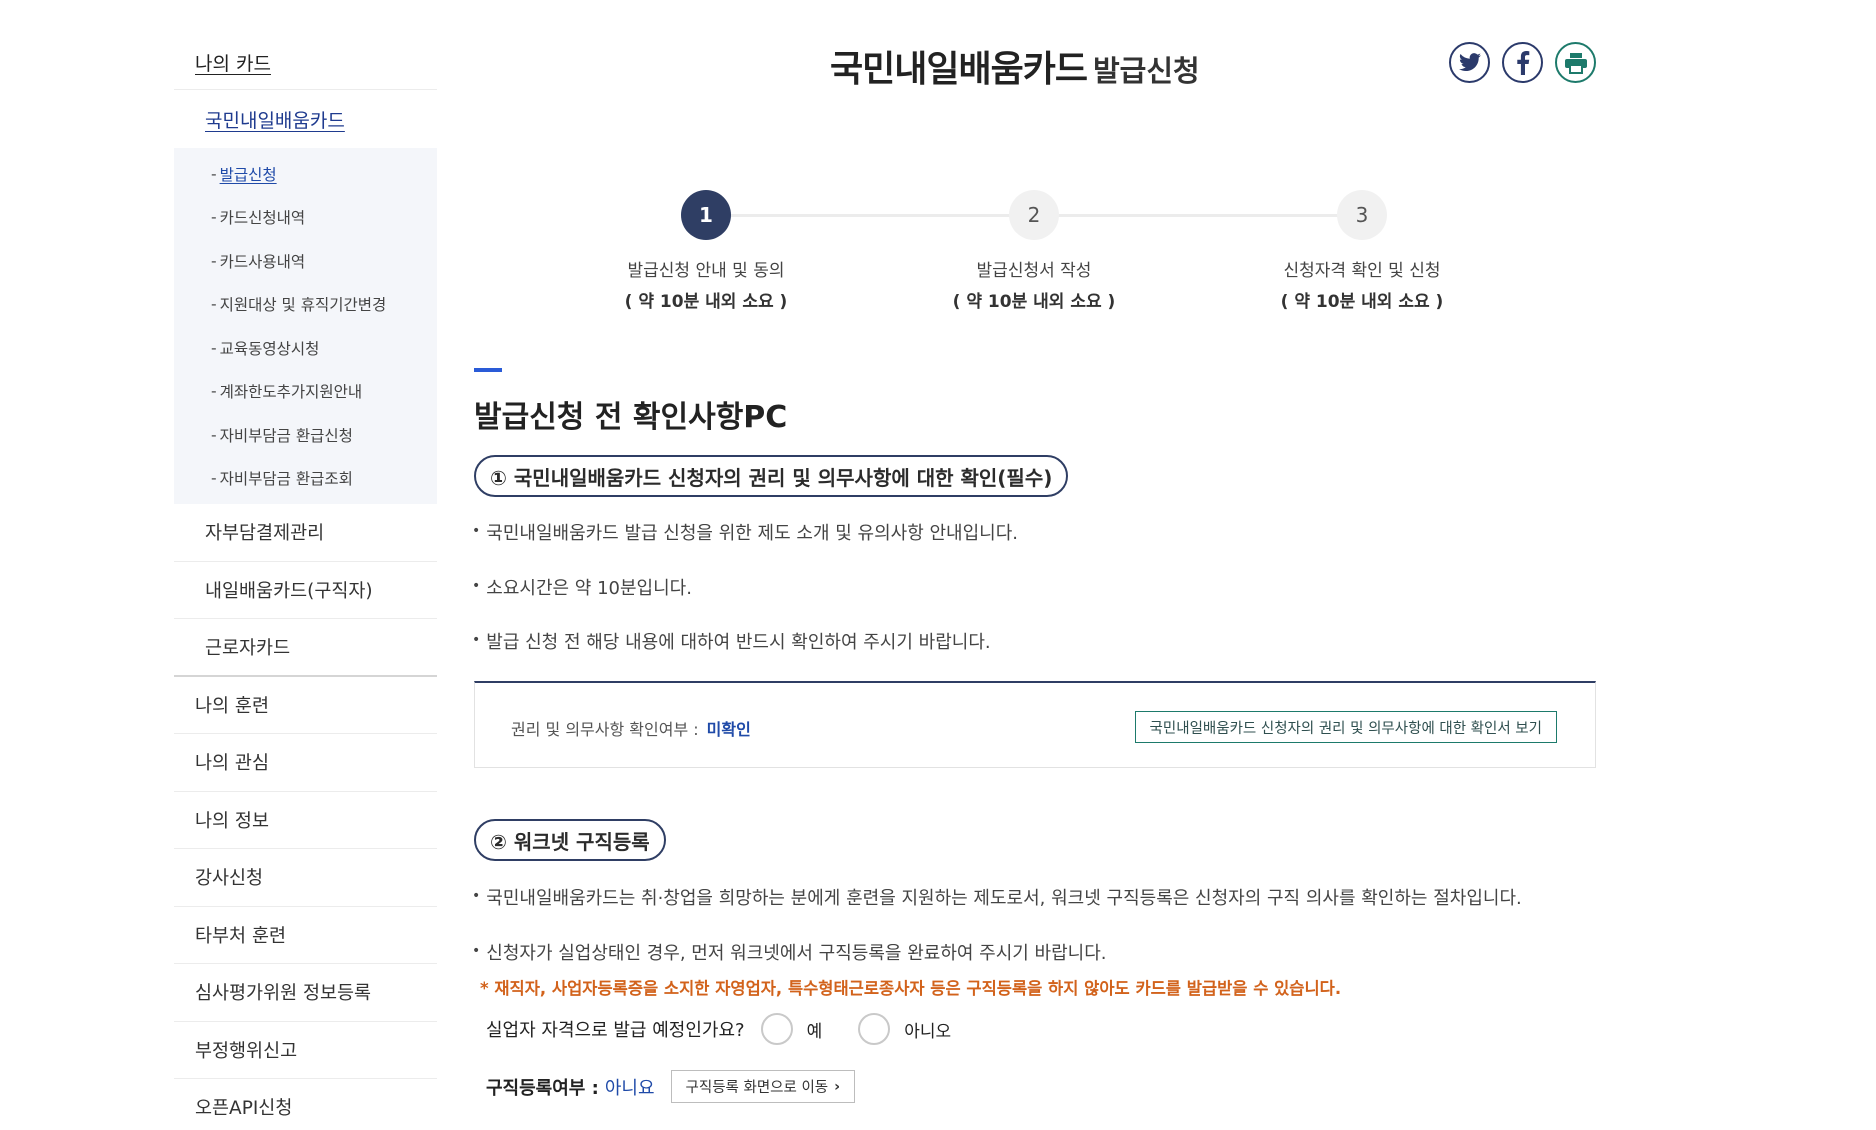  I want to click on sidebar-child-history: - 카드신청내역, so click(305, 218).